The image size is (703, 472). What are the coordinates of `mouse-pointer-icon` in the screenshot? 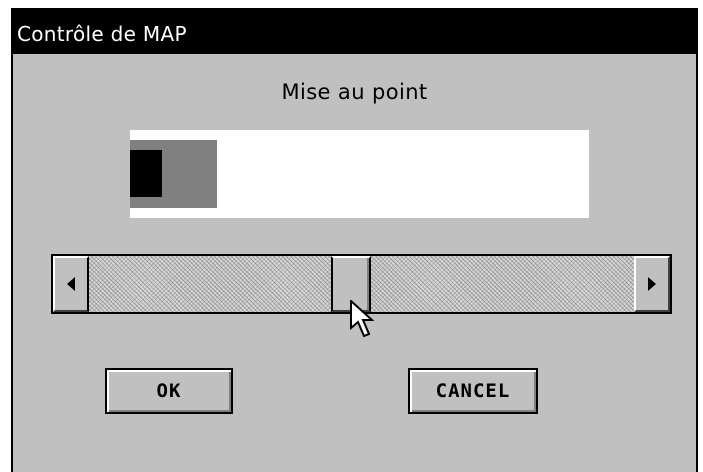 It's located at (362, 321).